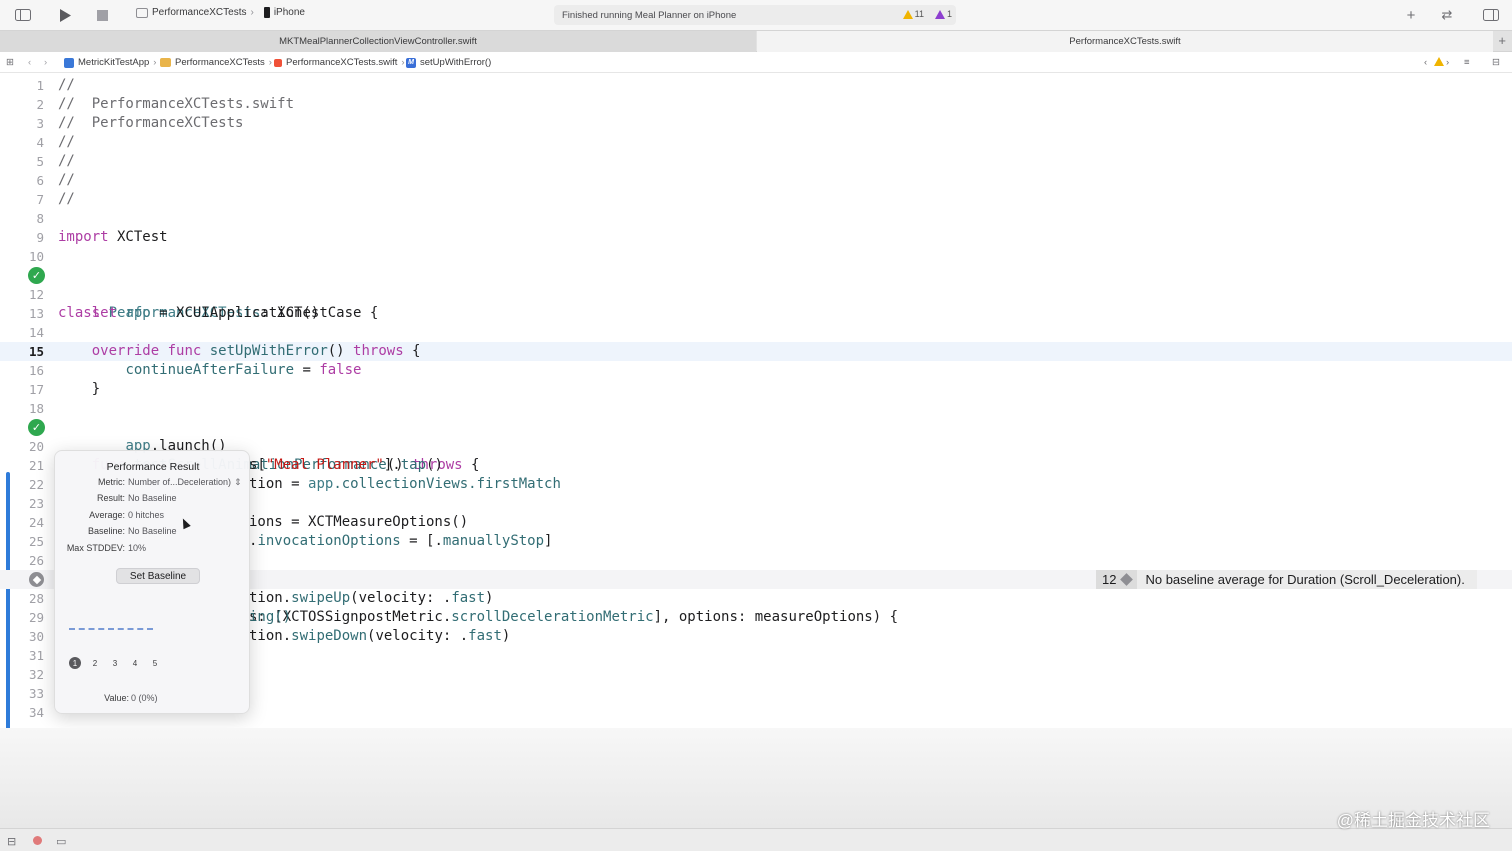 The width and height of the screenshot is (1512, 851). Describe the element at coordinates (756, 313) in the screenshot. I see `code-line: 13 let app = XCUIApplication()` at that location.